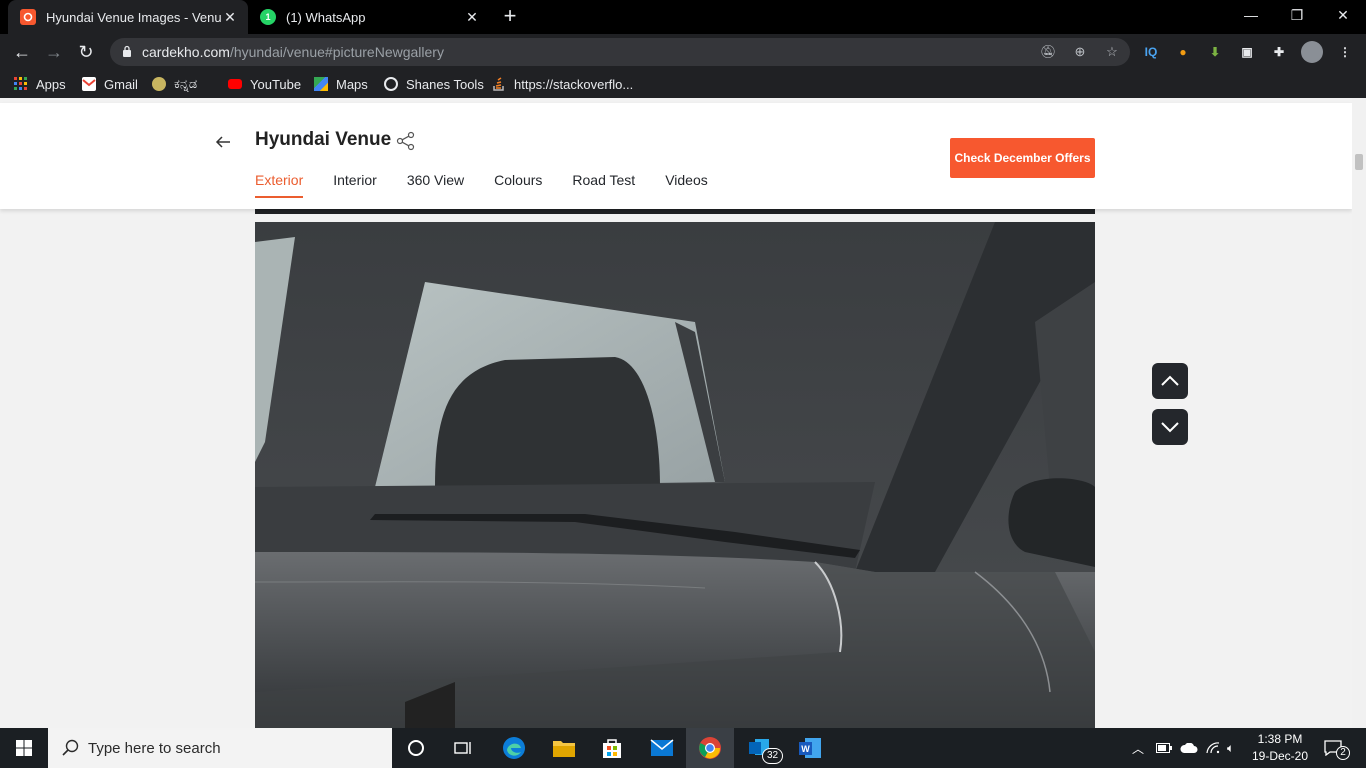 This screenshot has width=1366, height=768. What do you see at coordinates (1280, 748) in the screenshot?
I see `system-clock: 1:38 PM 19-Dec-20` at bounding box center [1280, 748].